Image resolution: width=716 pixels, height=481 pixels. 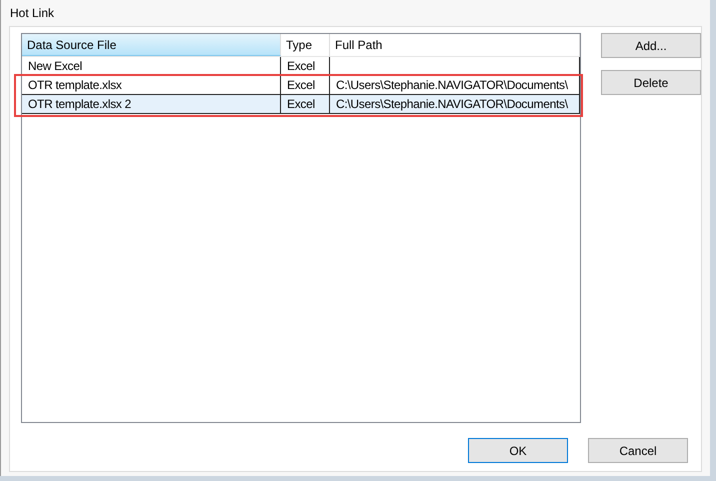 I want to click on dialog-button: OK, so click(x=518, y=450).